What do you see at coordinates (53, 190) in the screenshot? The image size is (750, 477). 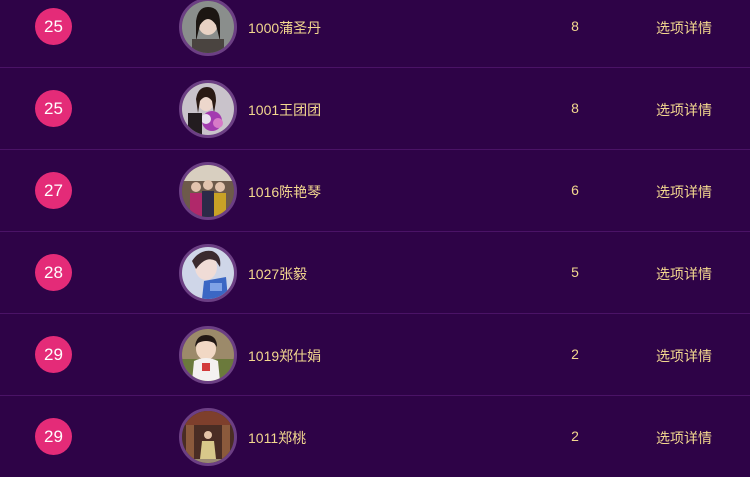 I see `rank-badge: 27` at bounding box center [53, 190].